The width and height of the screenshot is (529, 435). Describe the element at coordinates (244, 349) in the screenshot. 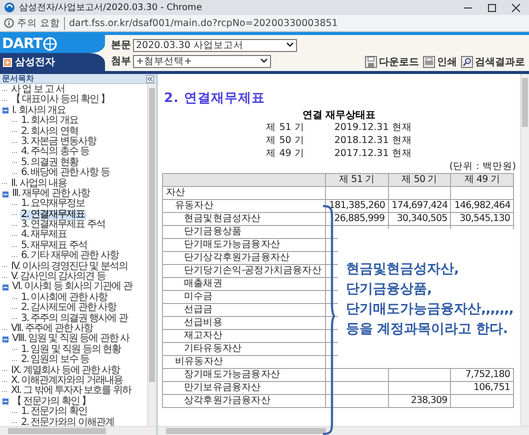

I see `table-cell: 기타유동자산` at that location.